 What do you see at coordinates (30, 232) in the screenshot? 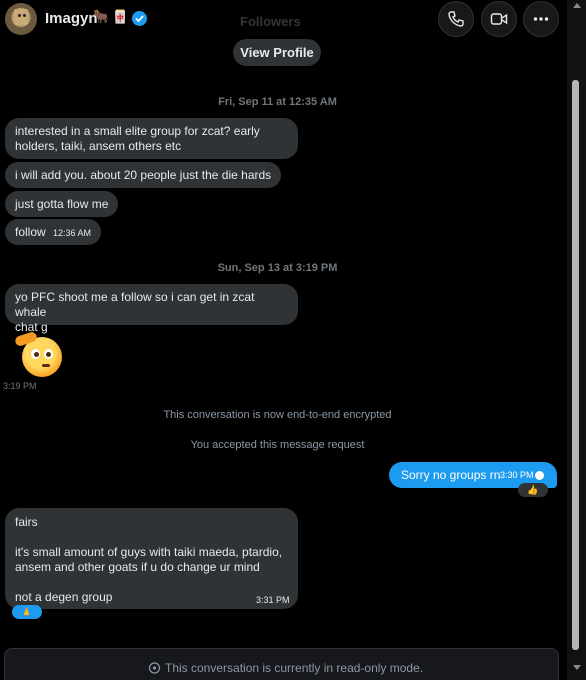
I see `message-text: follow` at bounding box center [30, 232].